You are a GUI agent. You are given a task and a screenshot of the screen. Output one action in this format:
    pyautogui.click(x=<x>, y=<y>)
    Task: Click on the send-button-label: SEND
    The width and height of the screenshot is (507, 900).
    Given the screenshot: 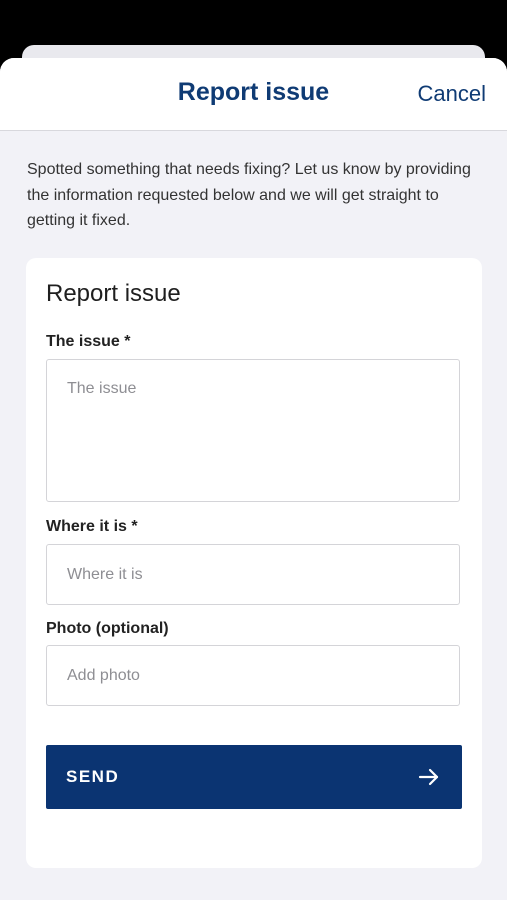 What is the action you would take?
    pyautogui.click(x=93, y=776)
    